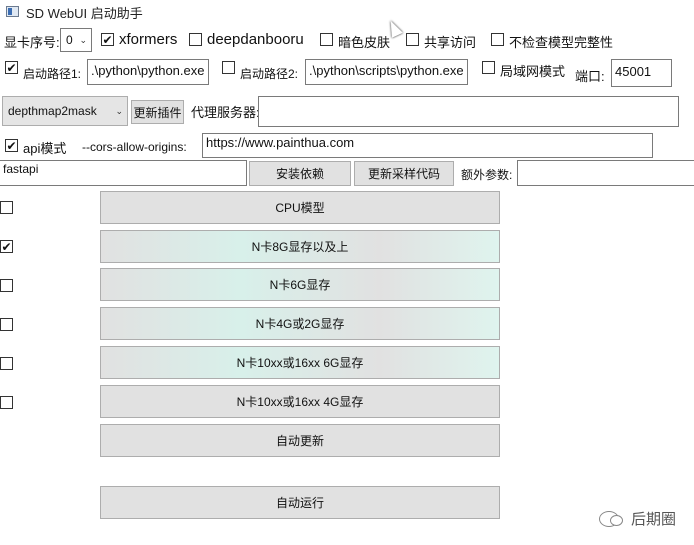 The height and width of the screenshot is (545, 694). Describe the element at coordinates (653, 519) in the screenshot. I see `watermark-text: 后期圈` at that location.